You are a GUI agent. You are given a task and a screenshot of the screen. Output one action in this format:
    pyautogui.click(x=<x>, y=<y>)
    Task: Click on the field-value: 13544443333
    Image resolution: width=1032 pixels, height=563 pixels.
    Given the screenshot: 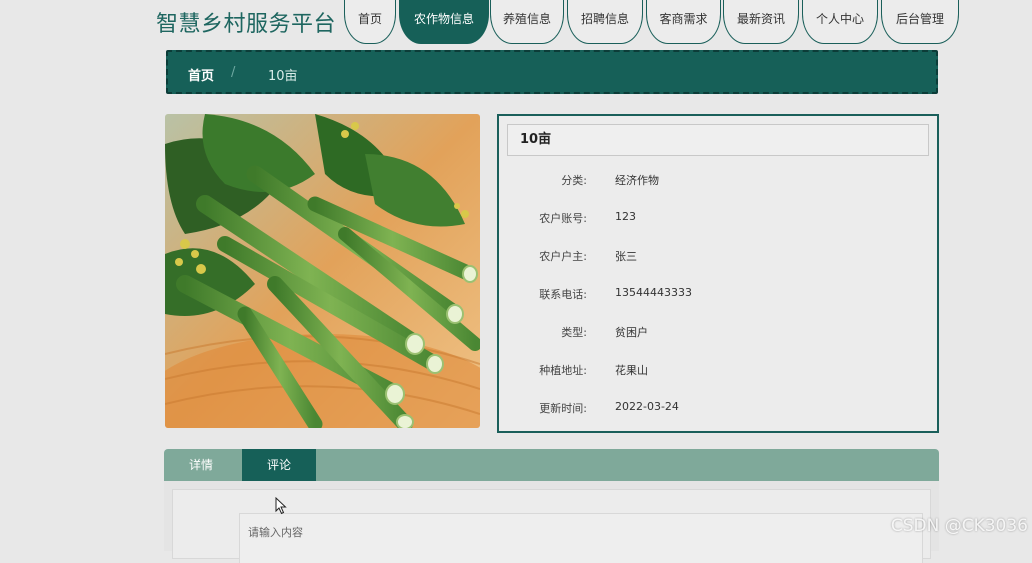 What is the action you would take?
    pyautogui.click(x=653, y=292)
    